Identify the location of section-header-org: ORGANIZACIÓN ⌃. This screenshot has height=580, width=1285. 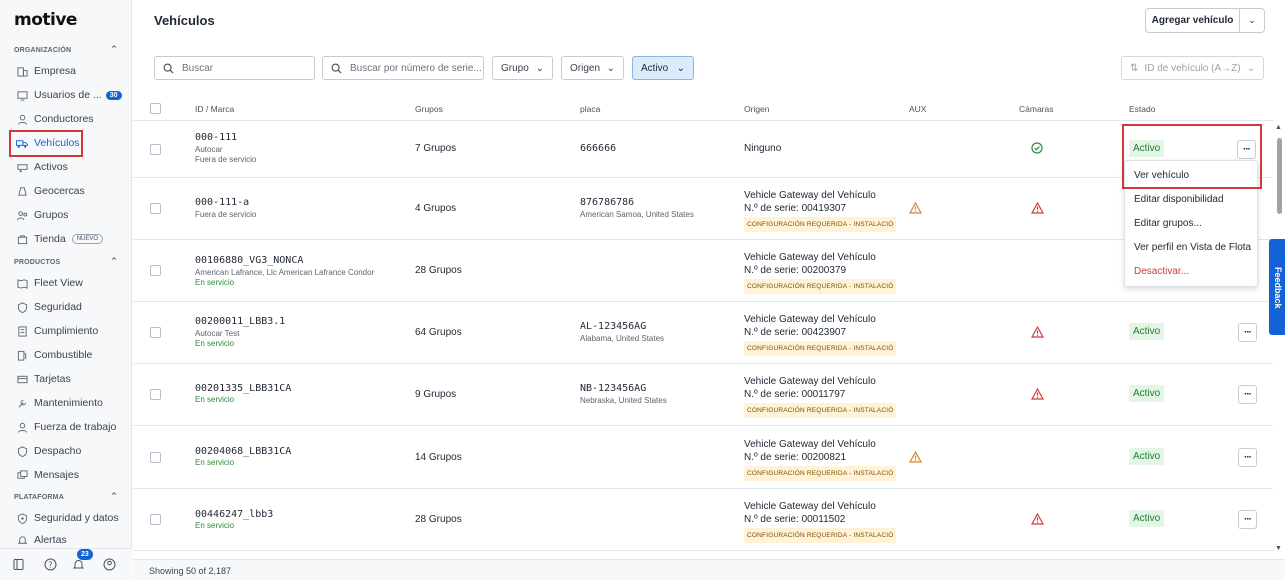
(66, 49).